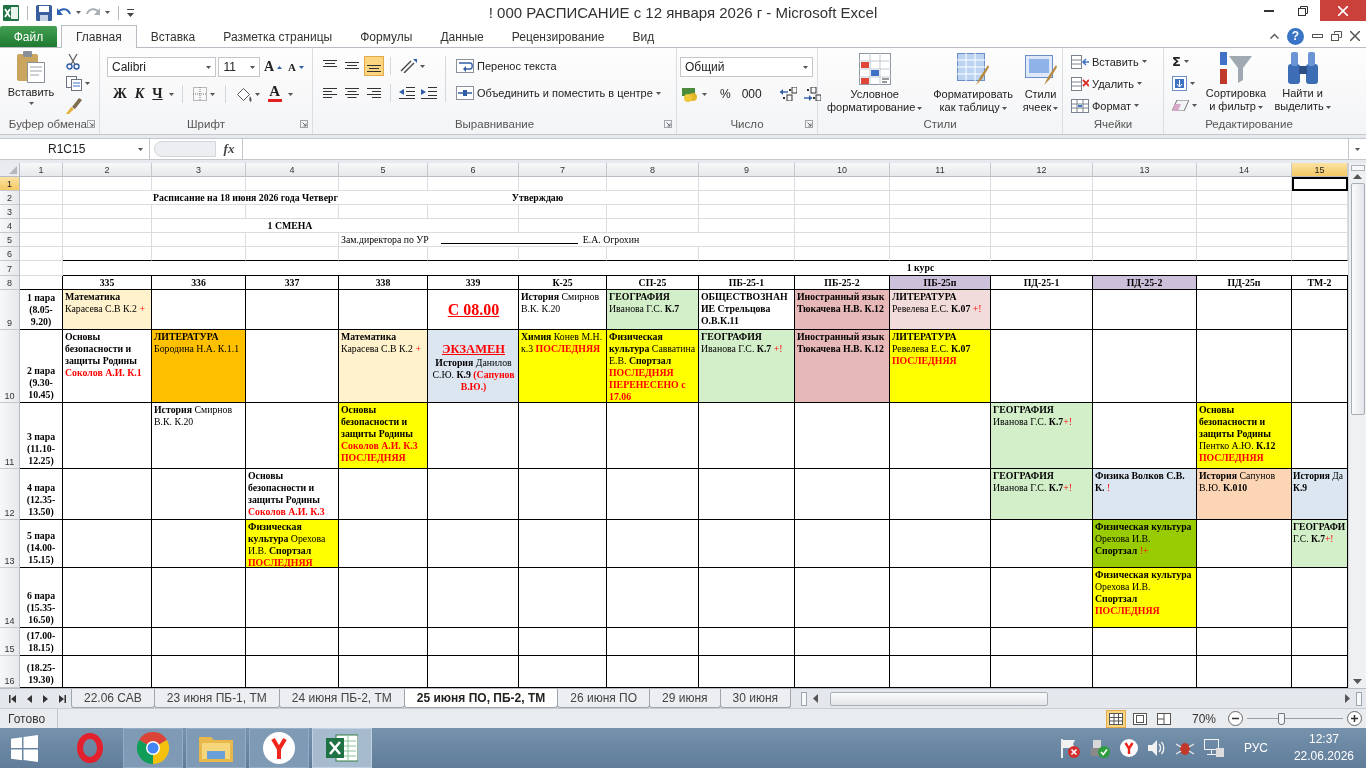 The height and width of the screenshot is (768, 1366). What do you see at coordinates (1069, 748) in the screenshot?
I see `flag-icon` at bounding box center [1069, 748].